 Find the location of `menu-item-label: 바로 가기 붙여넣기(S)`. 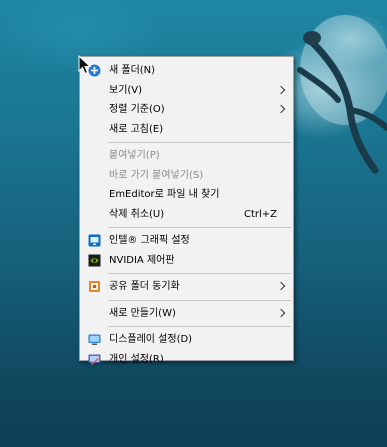

menu-item-label: 바로 가기 붙여넣기(S) is located at coordinates (156, 175).